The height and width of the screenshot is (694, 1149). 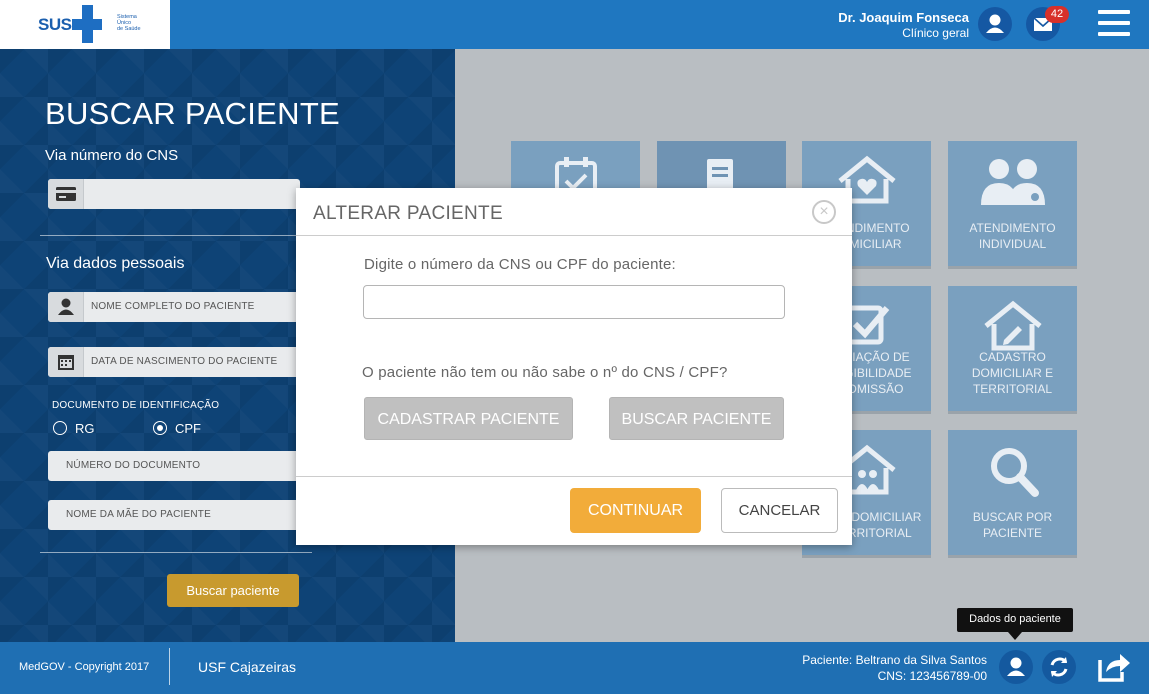 What do you see at coordinates (935, 33) in the screenshot?
I see `user-role: Clínico geral` at bounding box center [935, 33].